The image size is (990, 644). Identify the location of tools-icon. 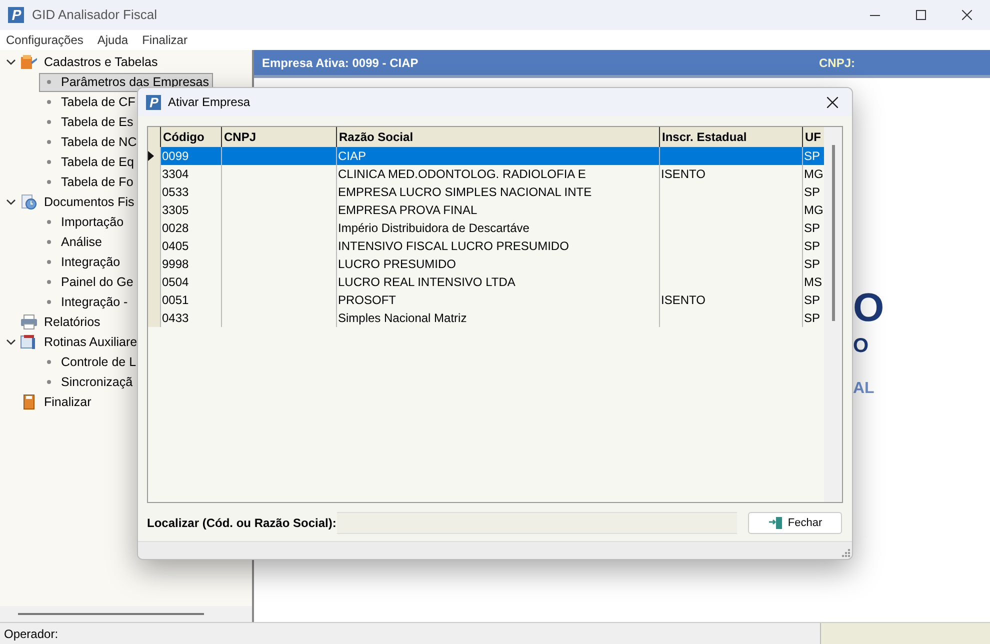
(29, 342).